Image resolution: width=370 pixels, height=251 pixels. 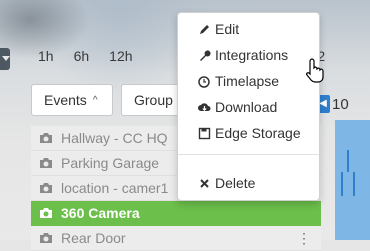 I want to click on menu-item-label: Timelapse, so click(x=247, y=81).